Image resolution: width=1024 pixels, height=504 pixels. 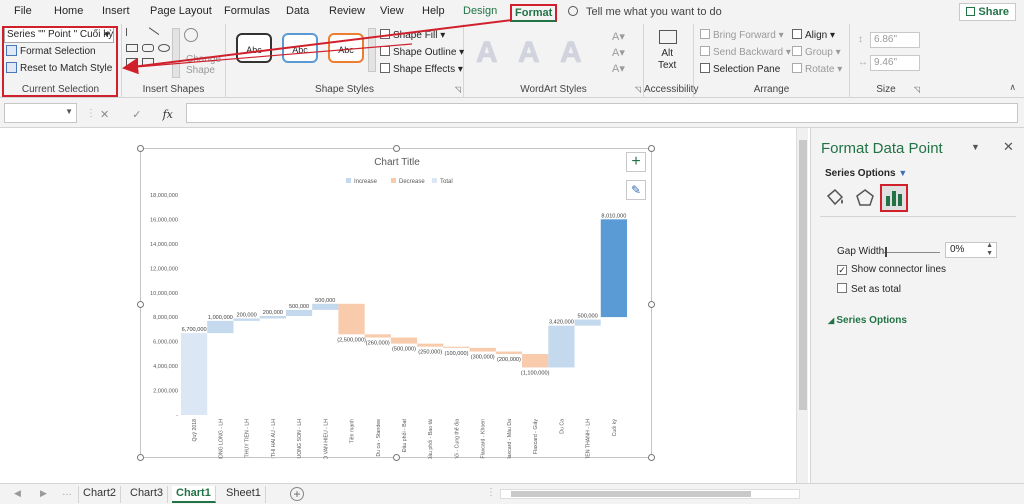 What do you see at coordinates (247, 11) in the screenshot?
I see `tab-formulas: Formulas` at bounding box center [247, 11].